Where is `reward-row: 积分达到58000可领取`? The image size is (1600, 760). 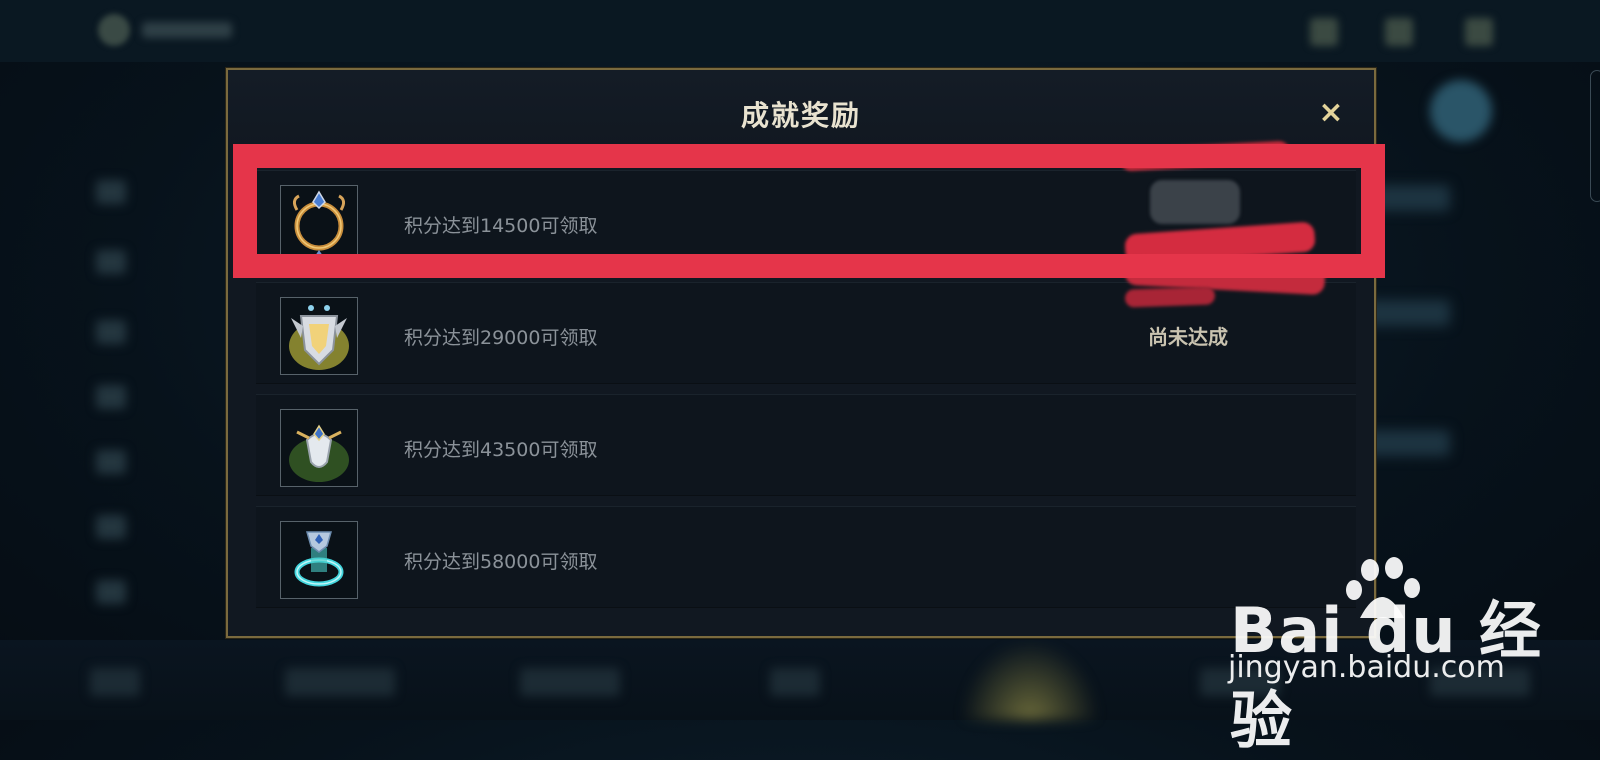
reward-row: 积分达到58000可领取 is located at coordinates (806, 557).